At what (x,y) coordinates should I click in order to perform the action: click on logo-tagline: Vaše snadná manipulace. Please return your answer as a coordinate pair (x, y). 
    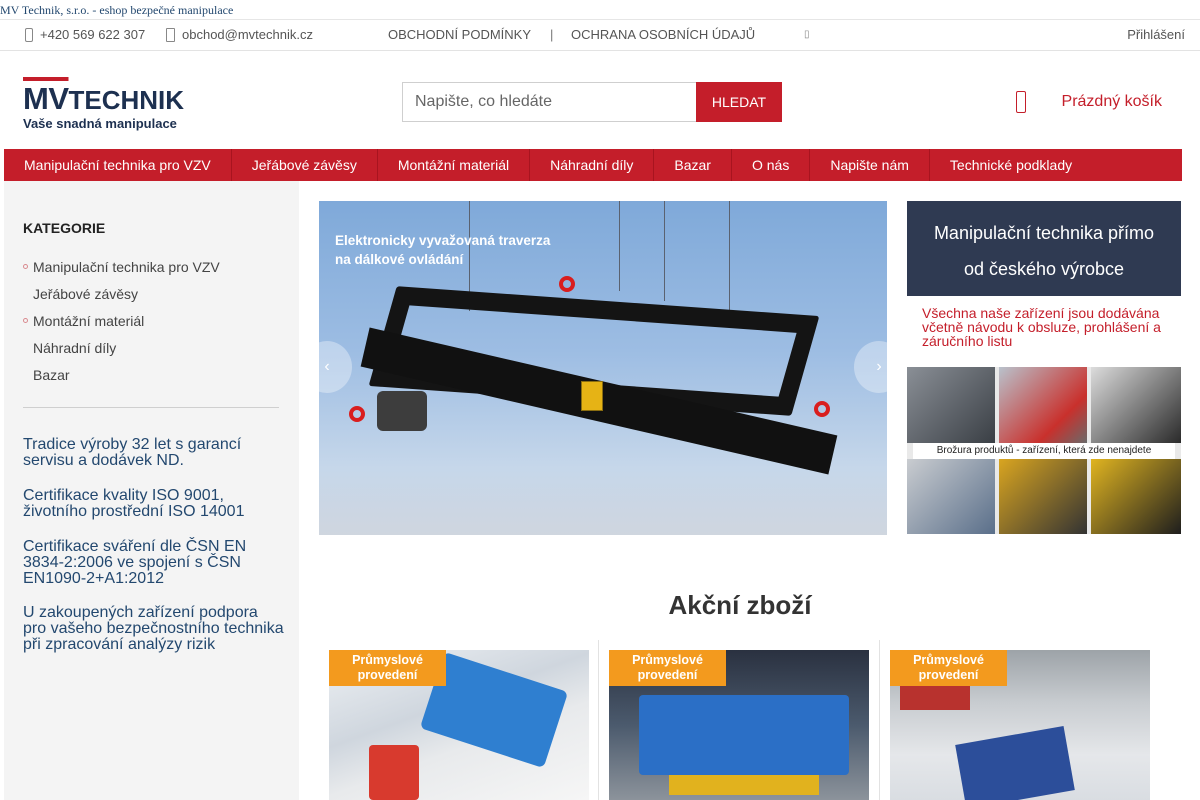
    Looking at the image, I should click on (100, 123).